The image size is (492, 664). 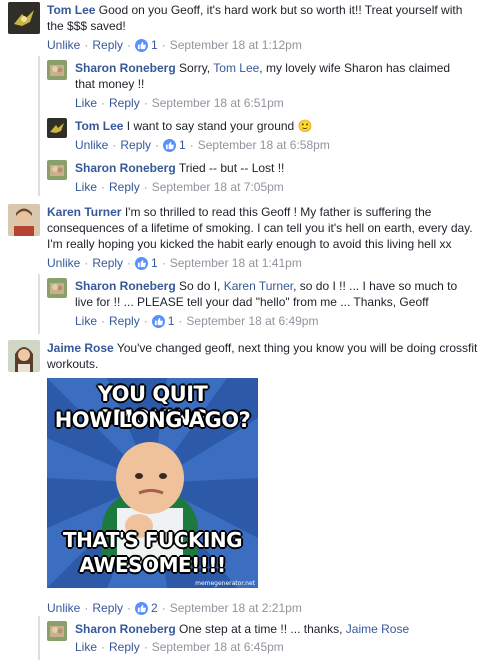 What do you see at coordinates (152, 420) in the screenshot?
I see `meme-caption-top: HOW LONG AGO?` at bounding box center [152, 420].